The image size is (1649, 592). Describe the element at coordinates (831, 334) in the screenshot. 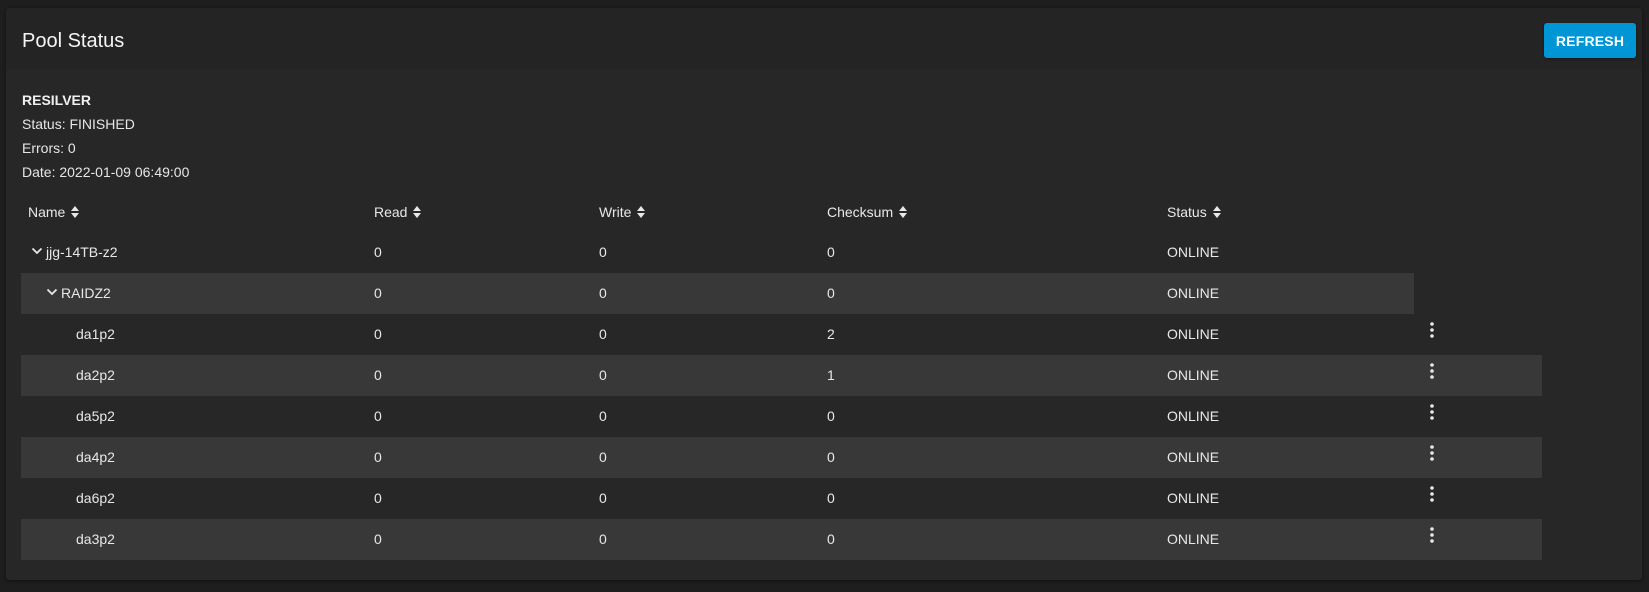

I see `row-checksum: 2` at that location.